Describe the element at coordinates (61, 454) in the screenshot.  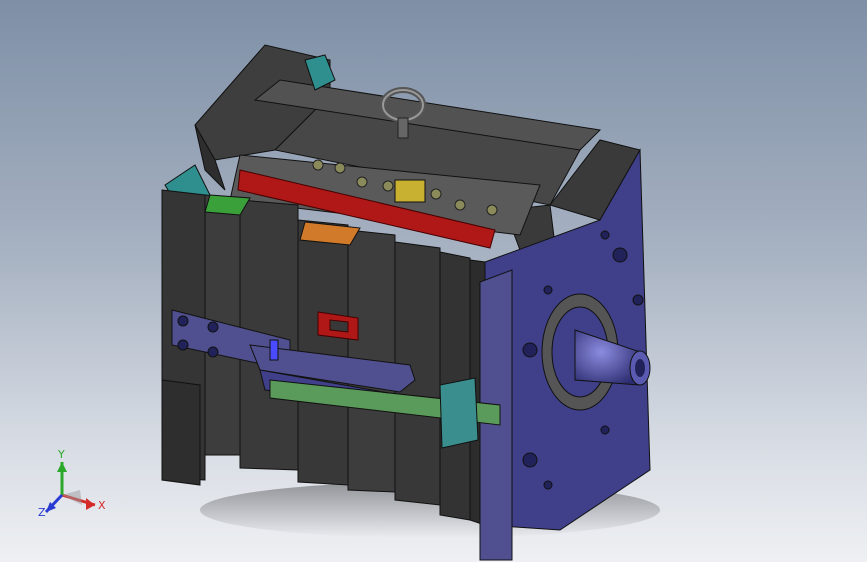
I see `triad-y-label: Y` at that location.